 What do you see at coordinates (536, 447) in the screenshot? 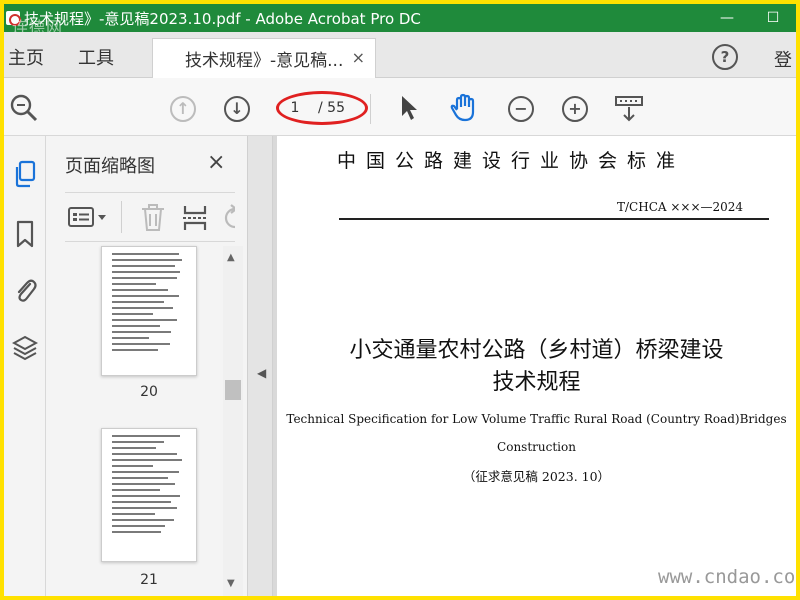
I see `english-title-line-2: Construction` at bounding box center [536, 447].